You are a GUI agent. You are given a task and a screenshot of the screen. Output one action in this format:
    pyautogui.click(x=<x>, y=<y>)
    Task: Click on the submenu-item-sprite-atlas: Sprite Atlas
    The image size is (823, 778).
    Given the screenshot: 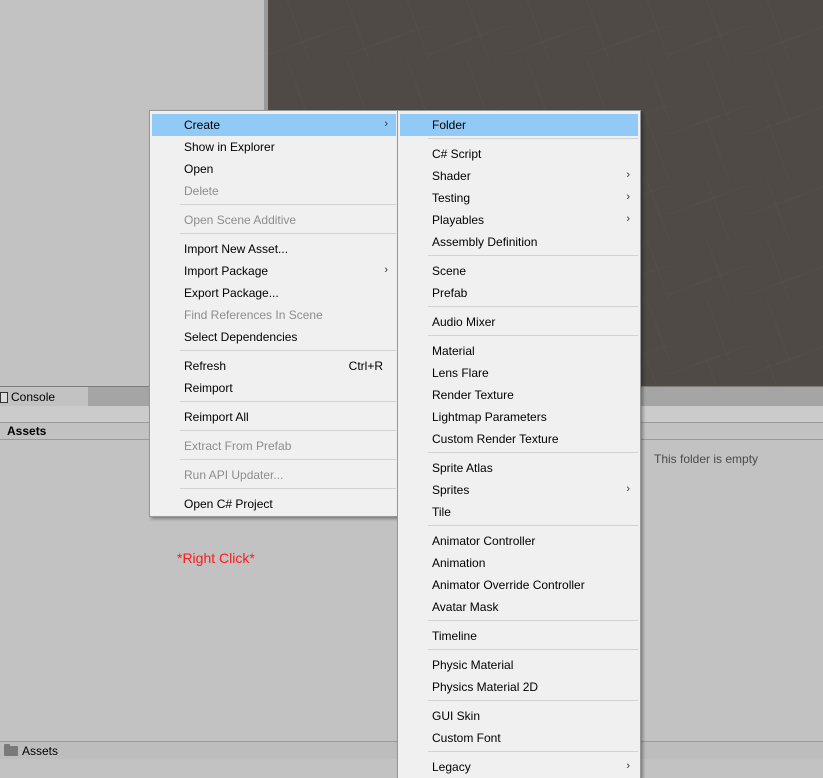 What is the action you would take?
    pyautogui.click(x=519, y=468)
    